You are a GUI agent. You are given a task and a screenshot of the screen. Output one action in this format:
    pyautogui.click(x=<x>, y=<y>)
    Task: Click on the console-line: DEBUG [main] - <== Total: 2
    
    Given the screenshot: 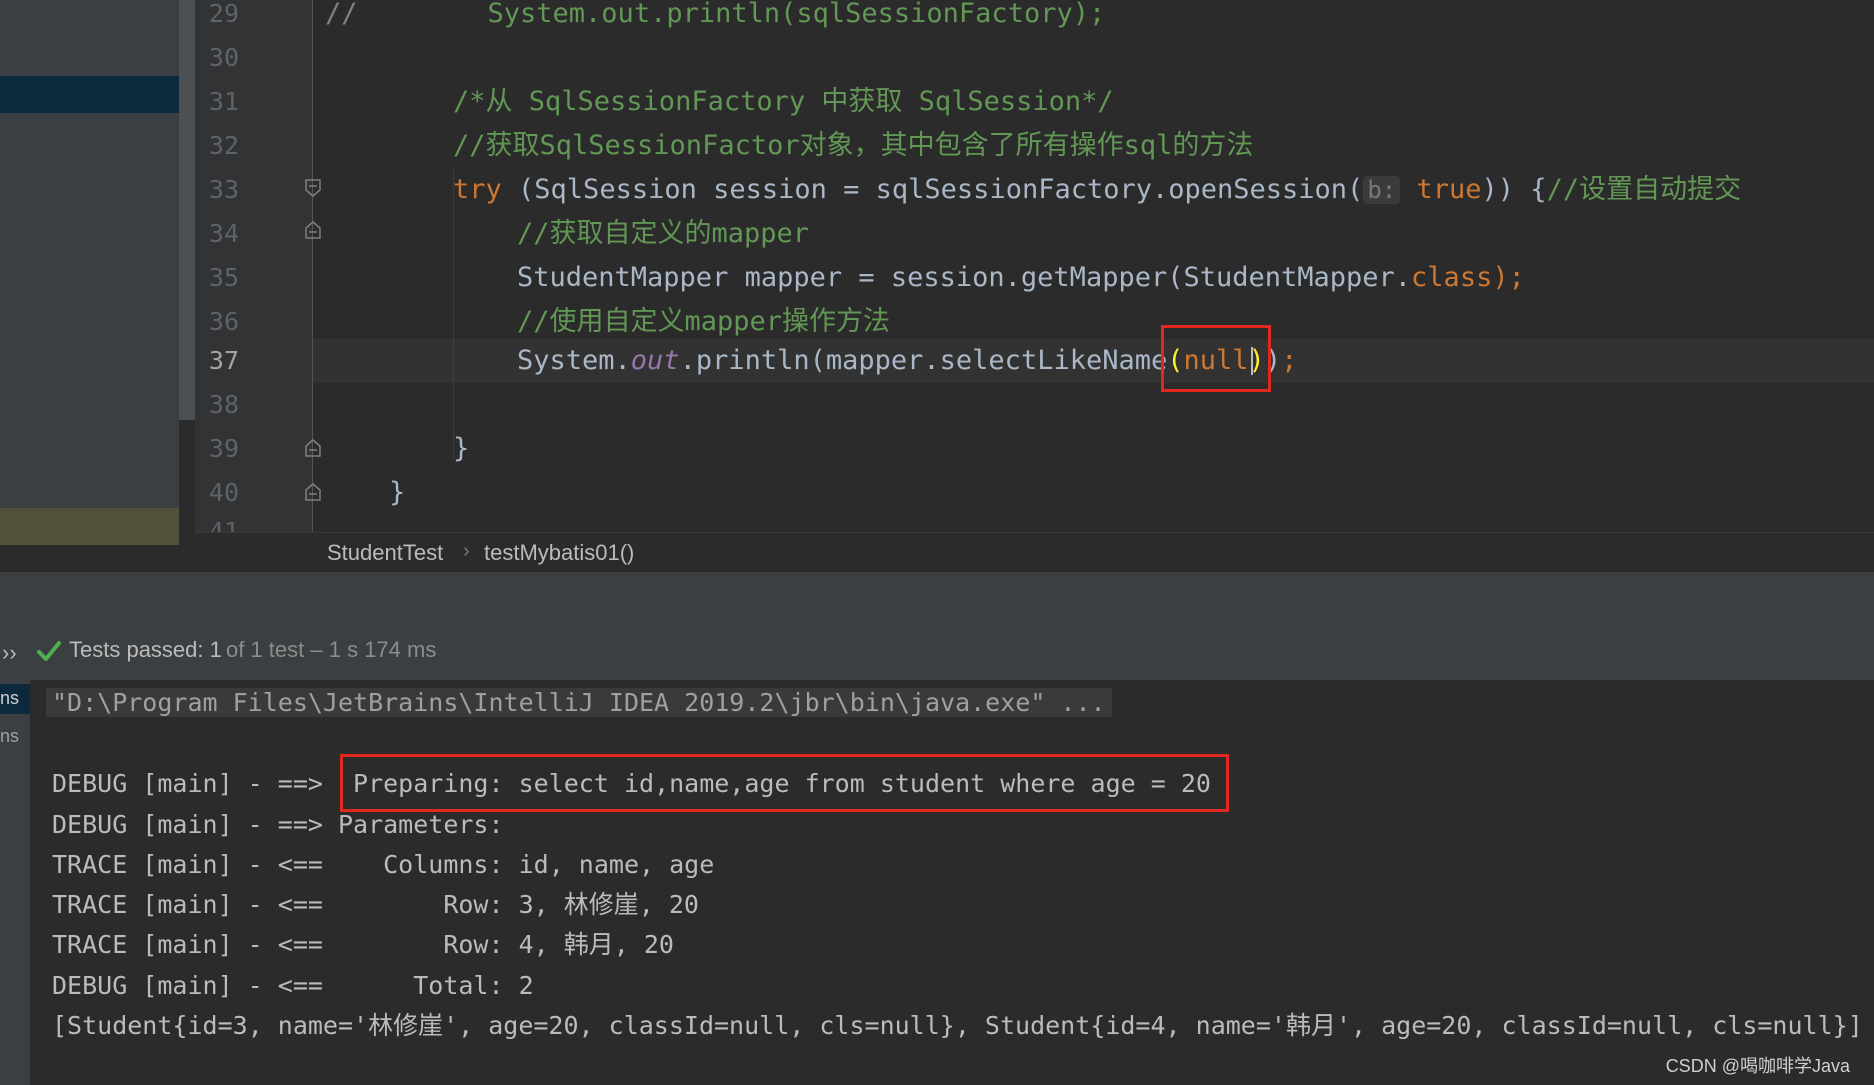 What is the action you would take?
    pyautogui.click(x=293, y=985)
    